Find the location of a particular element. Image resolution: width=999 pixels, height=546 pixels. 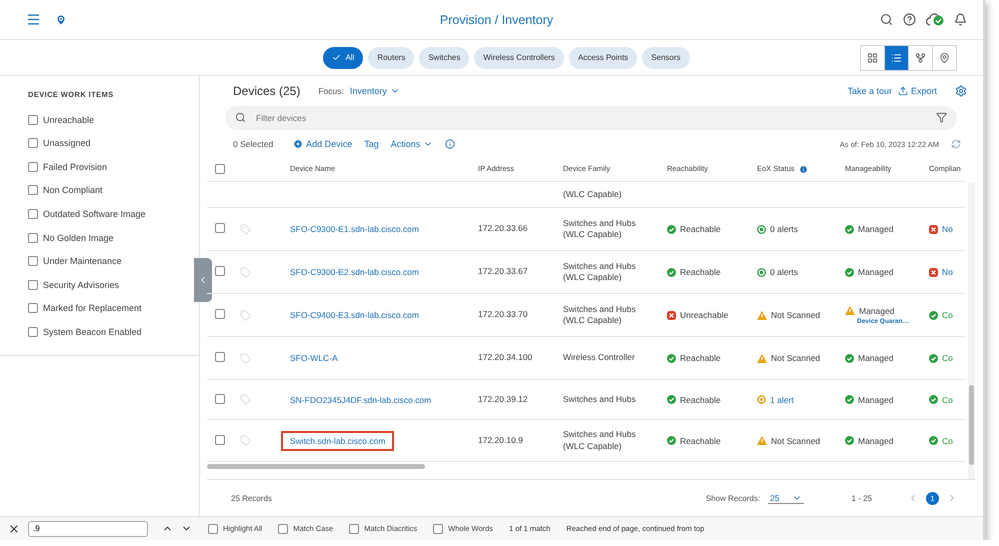

grid-icon is located at coordinates (872, 58).